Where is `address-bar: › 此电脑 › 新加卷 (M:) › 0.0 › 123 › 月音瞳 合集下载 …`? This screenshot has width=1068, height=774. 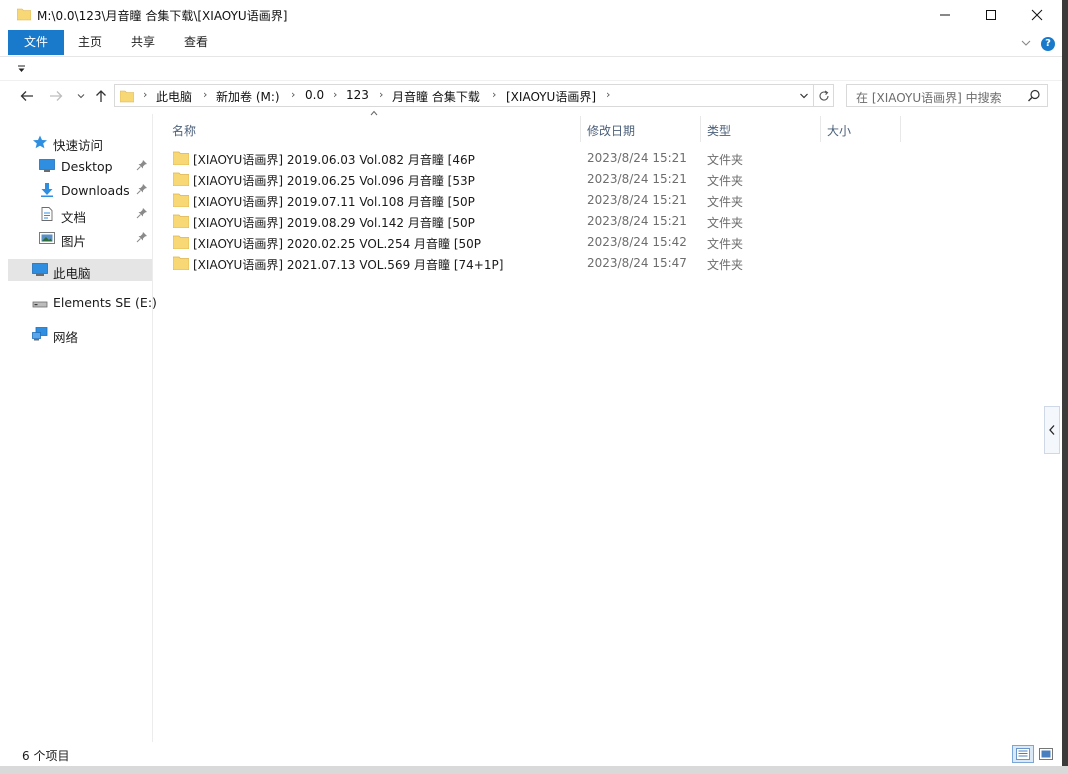 address-bar: › 此电脑 › 新加卷 (M:) › 0.0 › 123 › 月音瞳 合集下载 … is located at coordinates (464, 95).